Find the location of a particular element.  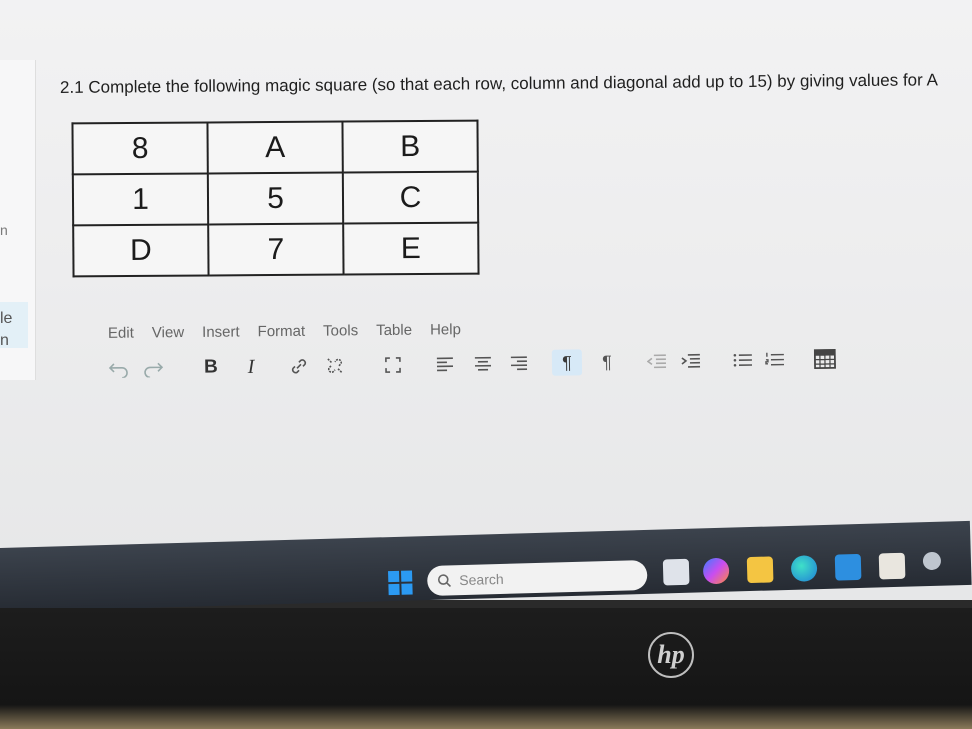

undo-button is located at coordinates (119, 369).